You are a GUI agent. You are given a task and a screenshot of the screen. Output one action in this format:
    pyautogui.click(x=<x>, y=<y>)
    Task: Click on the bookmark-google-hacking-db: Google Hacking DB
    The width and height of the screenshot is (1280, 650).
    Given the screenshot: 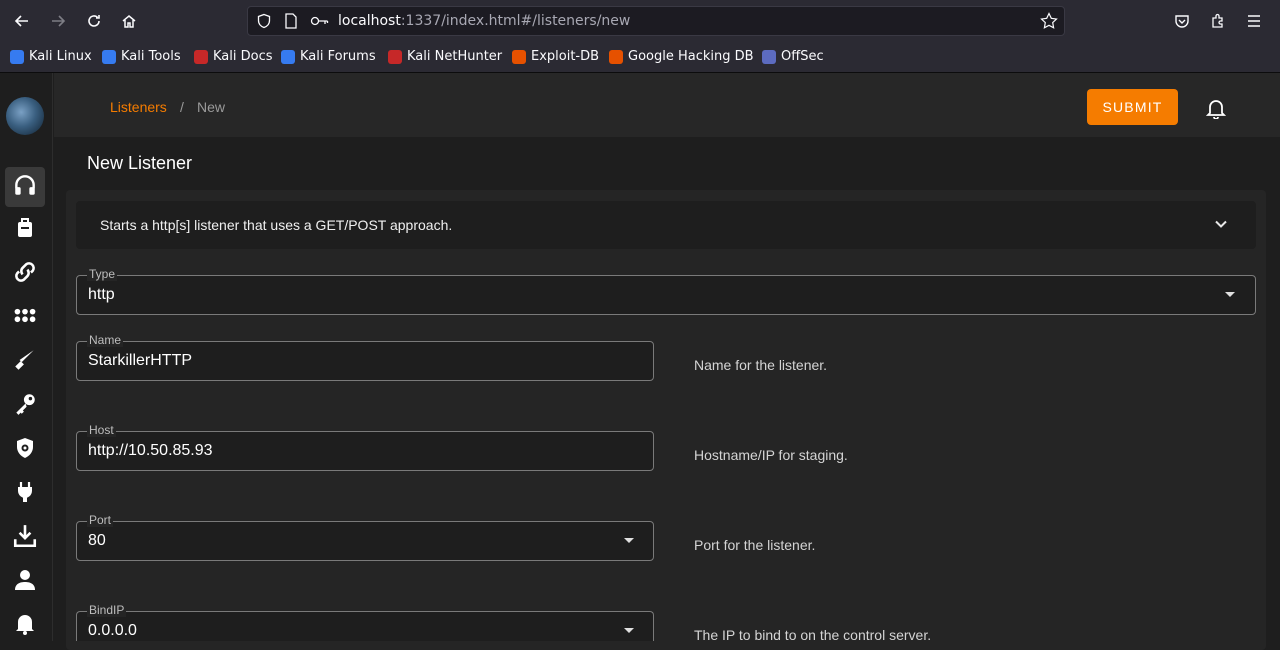 What is the action you would take?
    pyautogui.click(x=681, y=56)
    